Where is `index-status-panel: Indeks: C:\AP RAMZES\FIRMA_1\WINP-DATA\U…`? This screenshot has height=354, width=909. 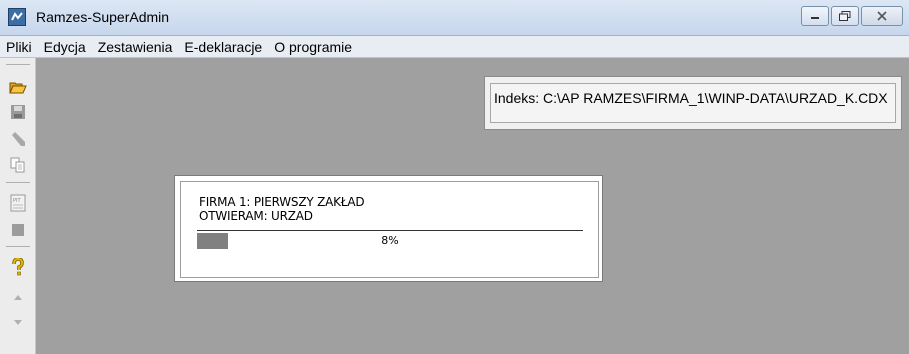 index-status-panel: Indeks: C:\AP RAMZES\FIRMA_1\WINP-DATA\U… is located at coordinates (693, 103).